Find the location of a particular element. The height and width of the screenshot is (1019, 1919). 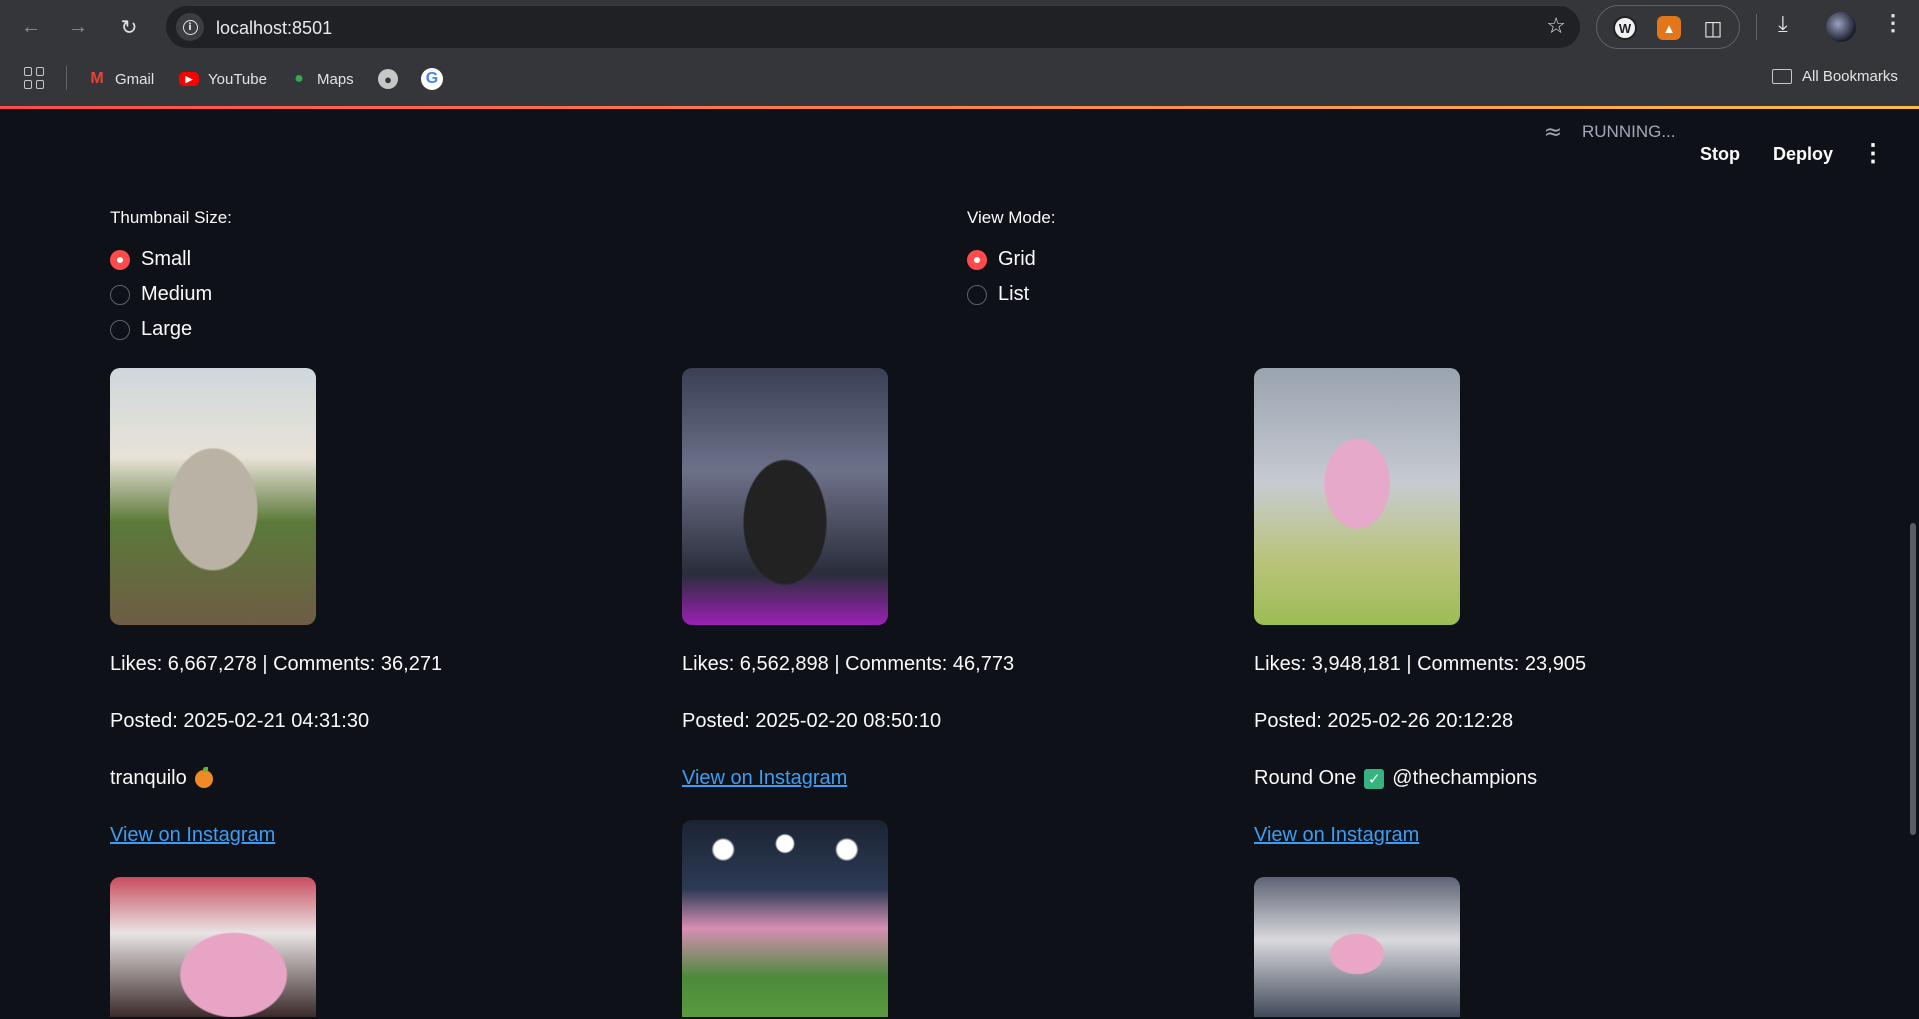

bookmark-google: G is located at coordinates (432, 79).